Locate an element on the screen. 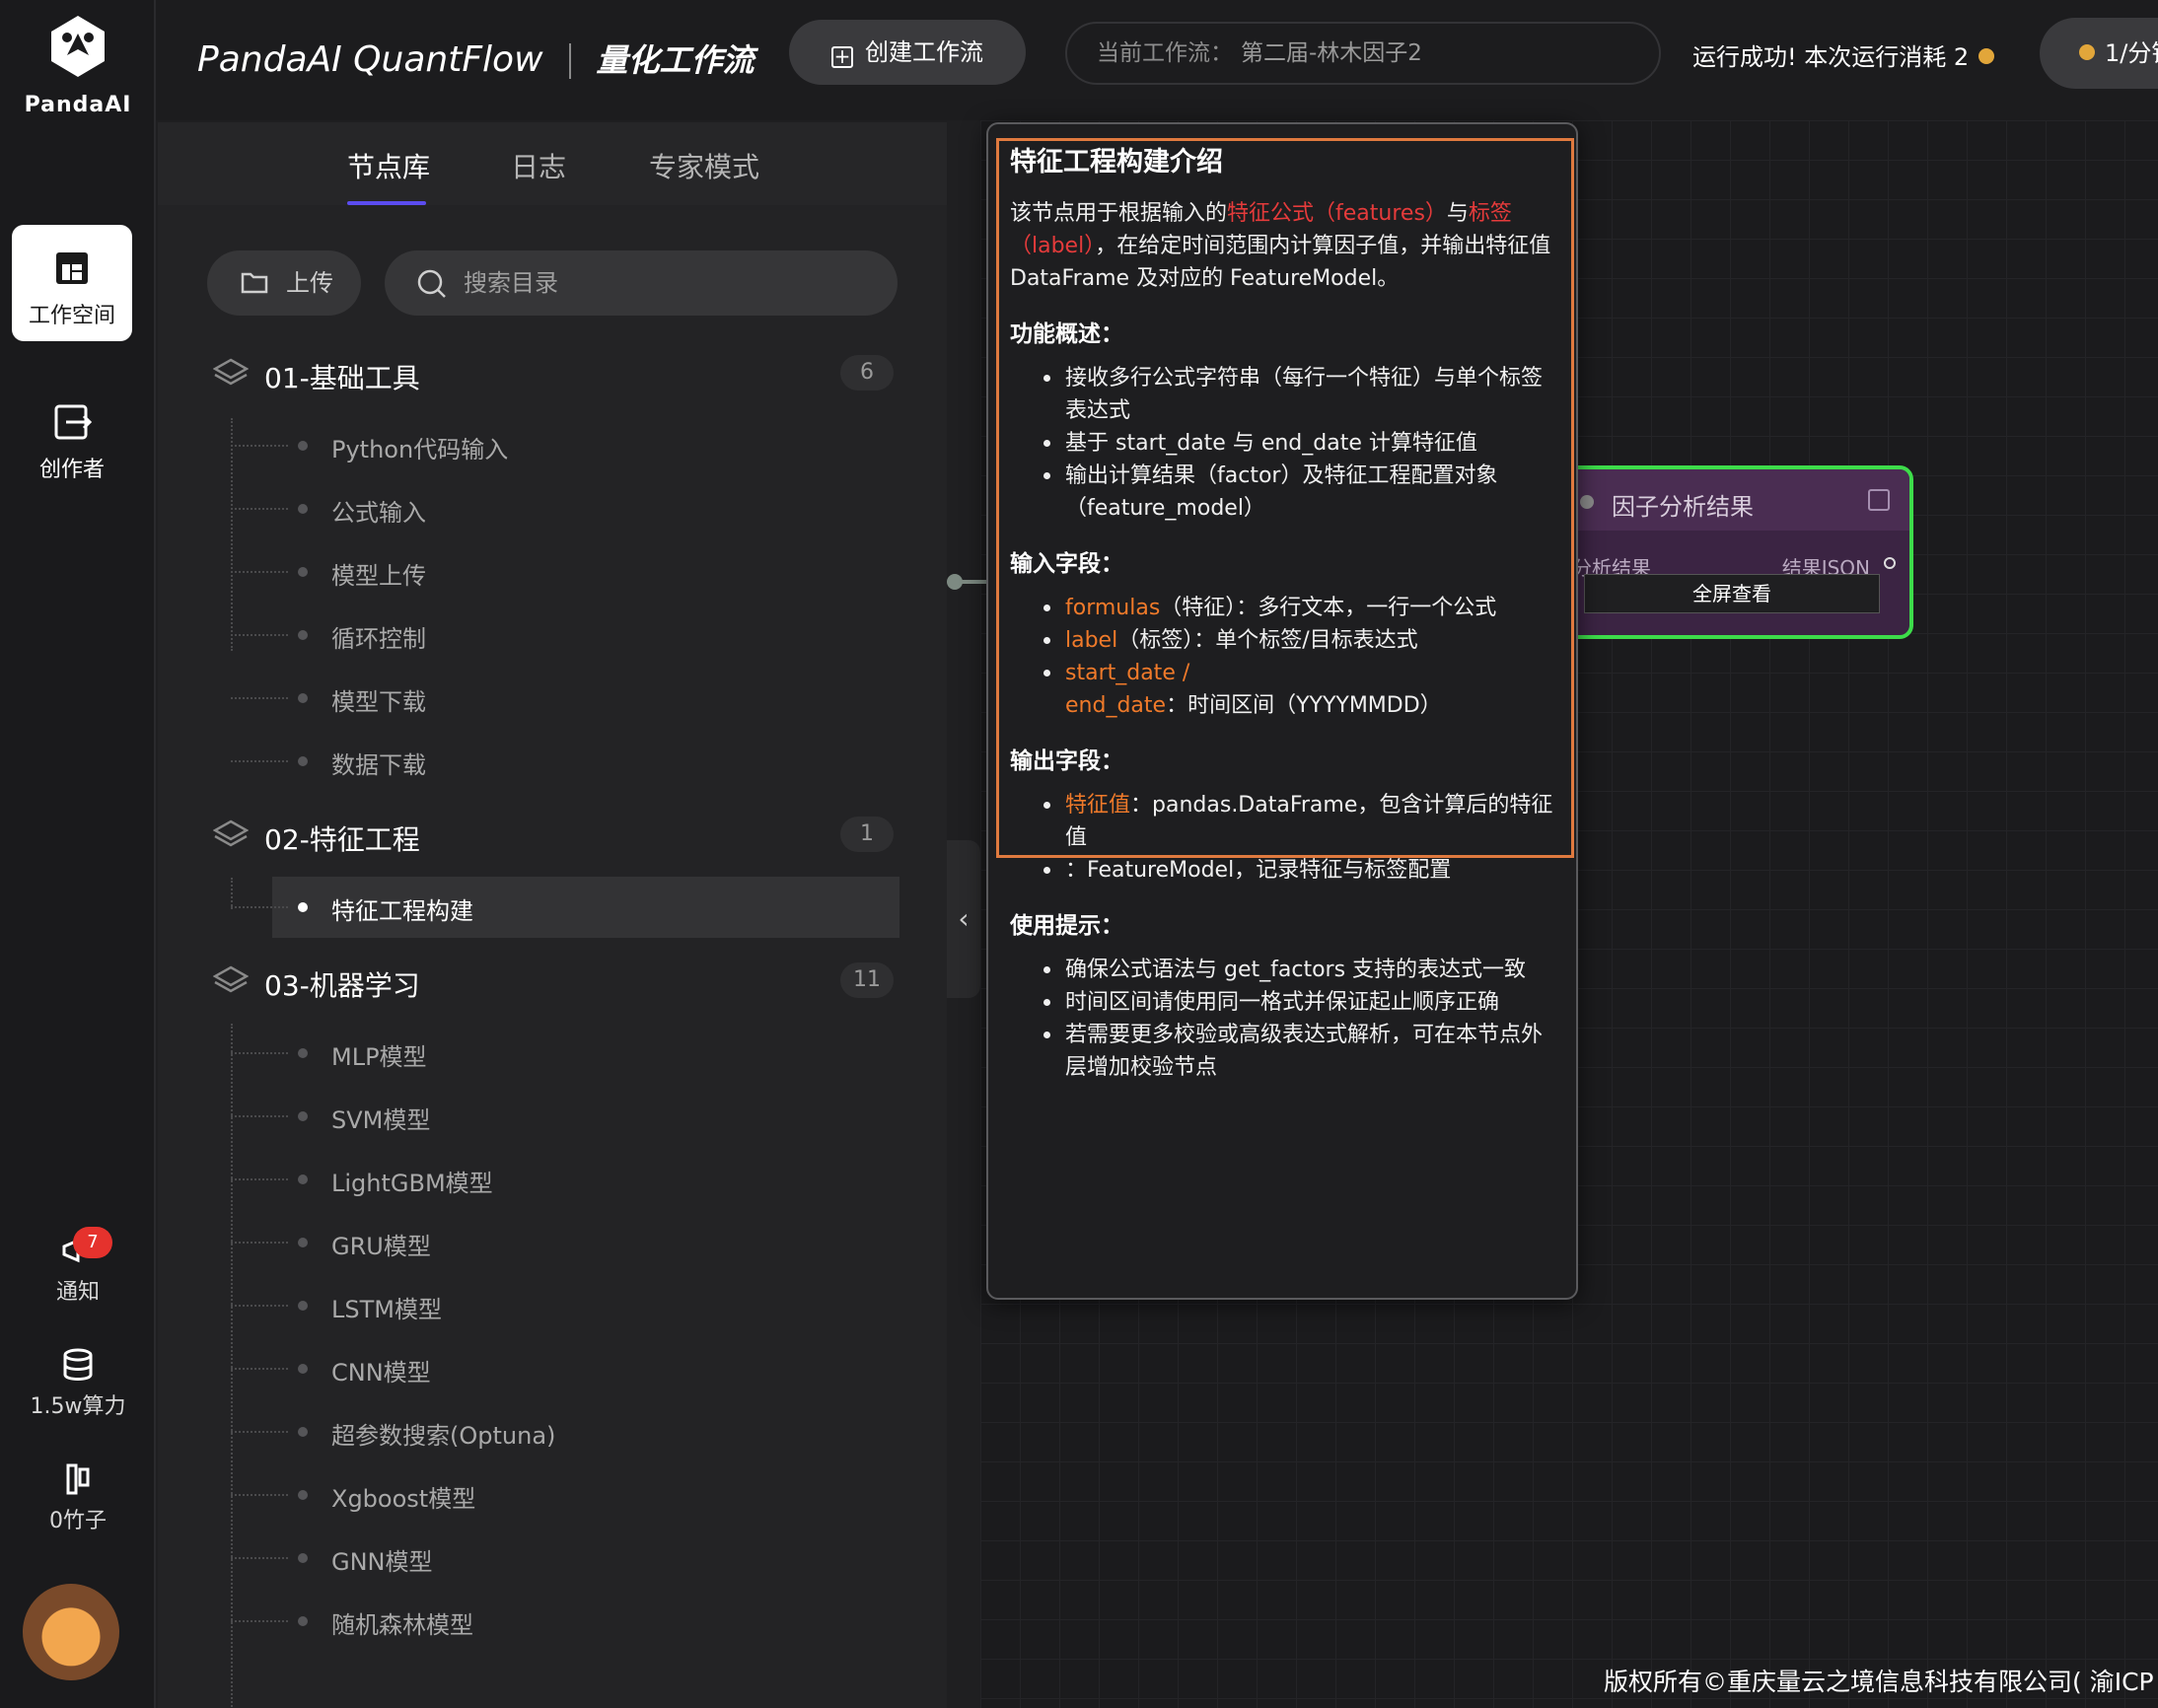 Image resolution: width=2158 pixels, height=1708 pixels. search-icon is located at coordinates (432, 283).